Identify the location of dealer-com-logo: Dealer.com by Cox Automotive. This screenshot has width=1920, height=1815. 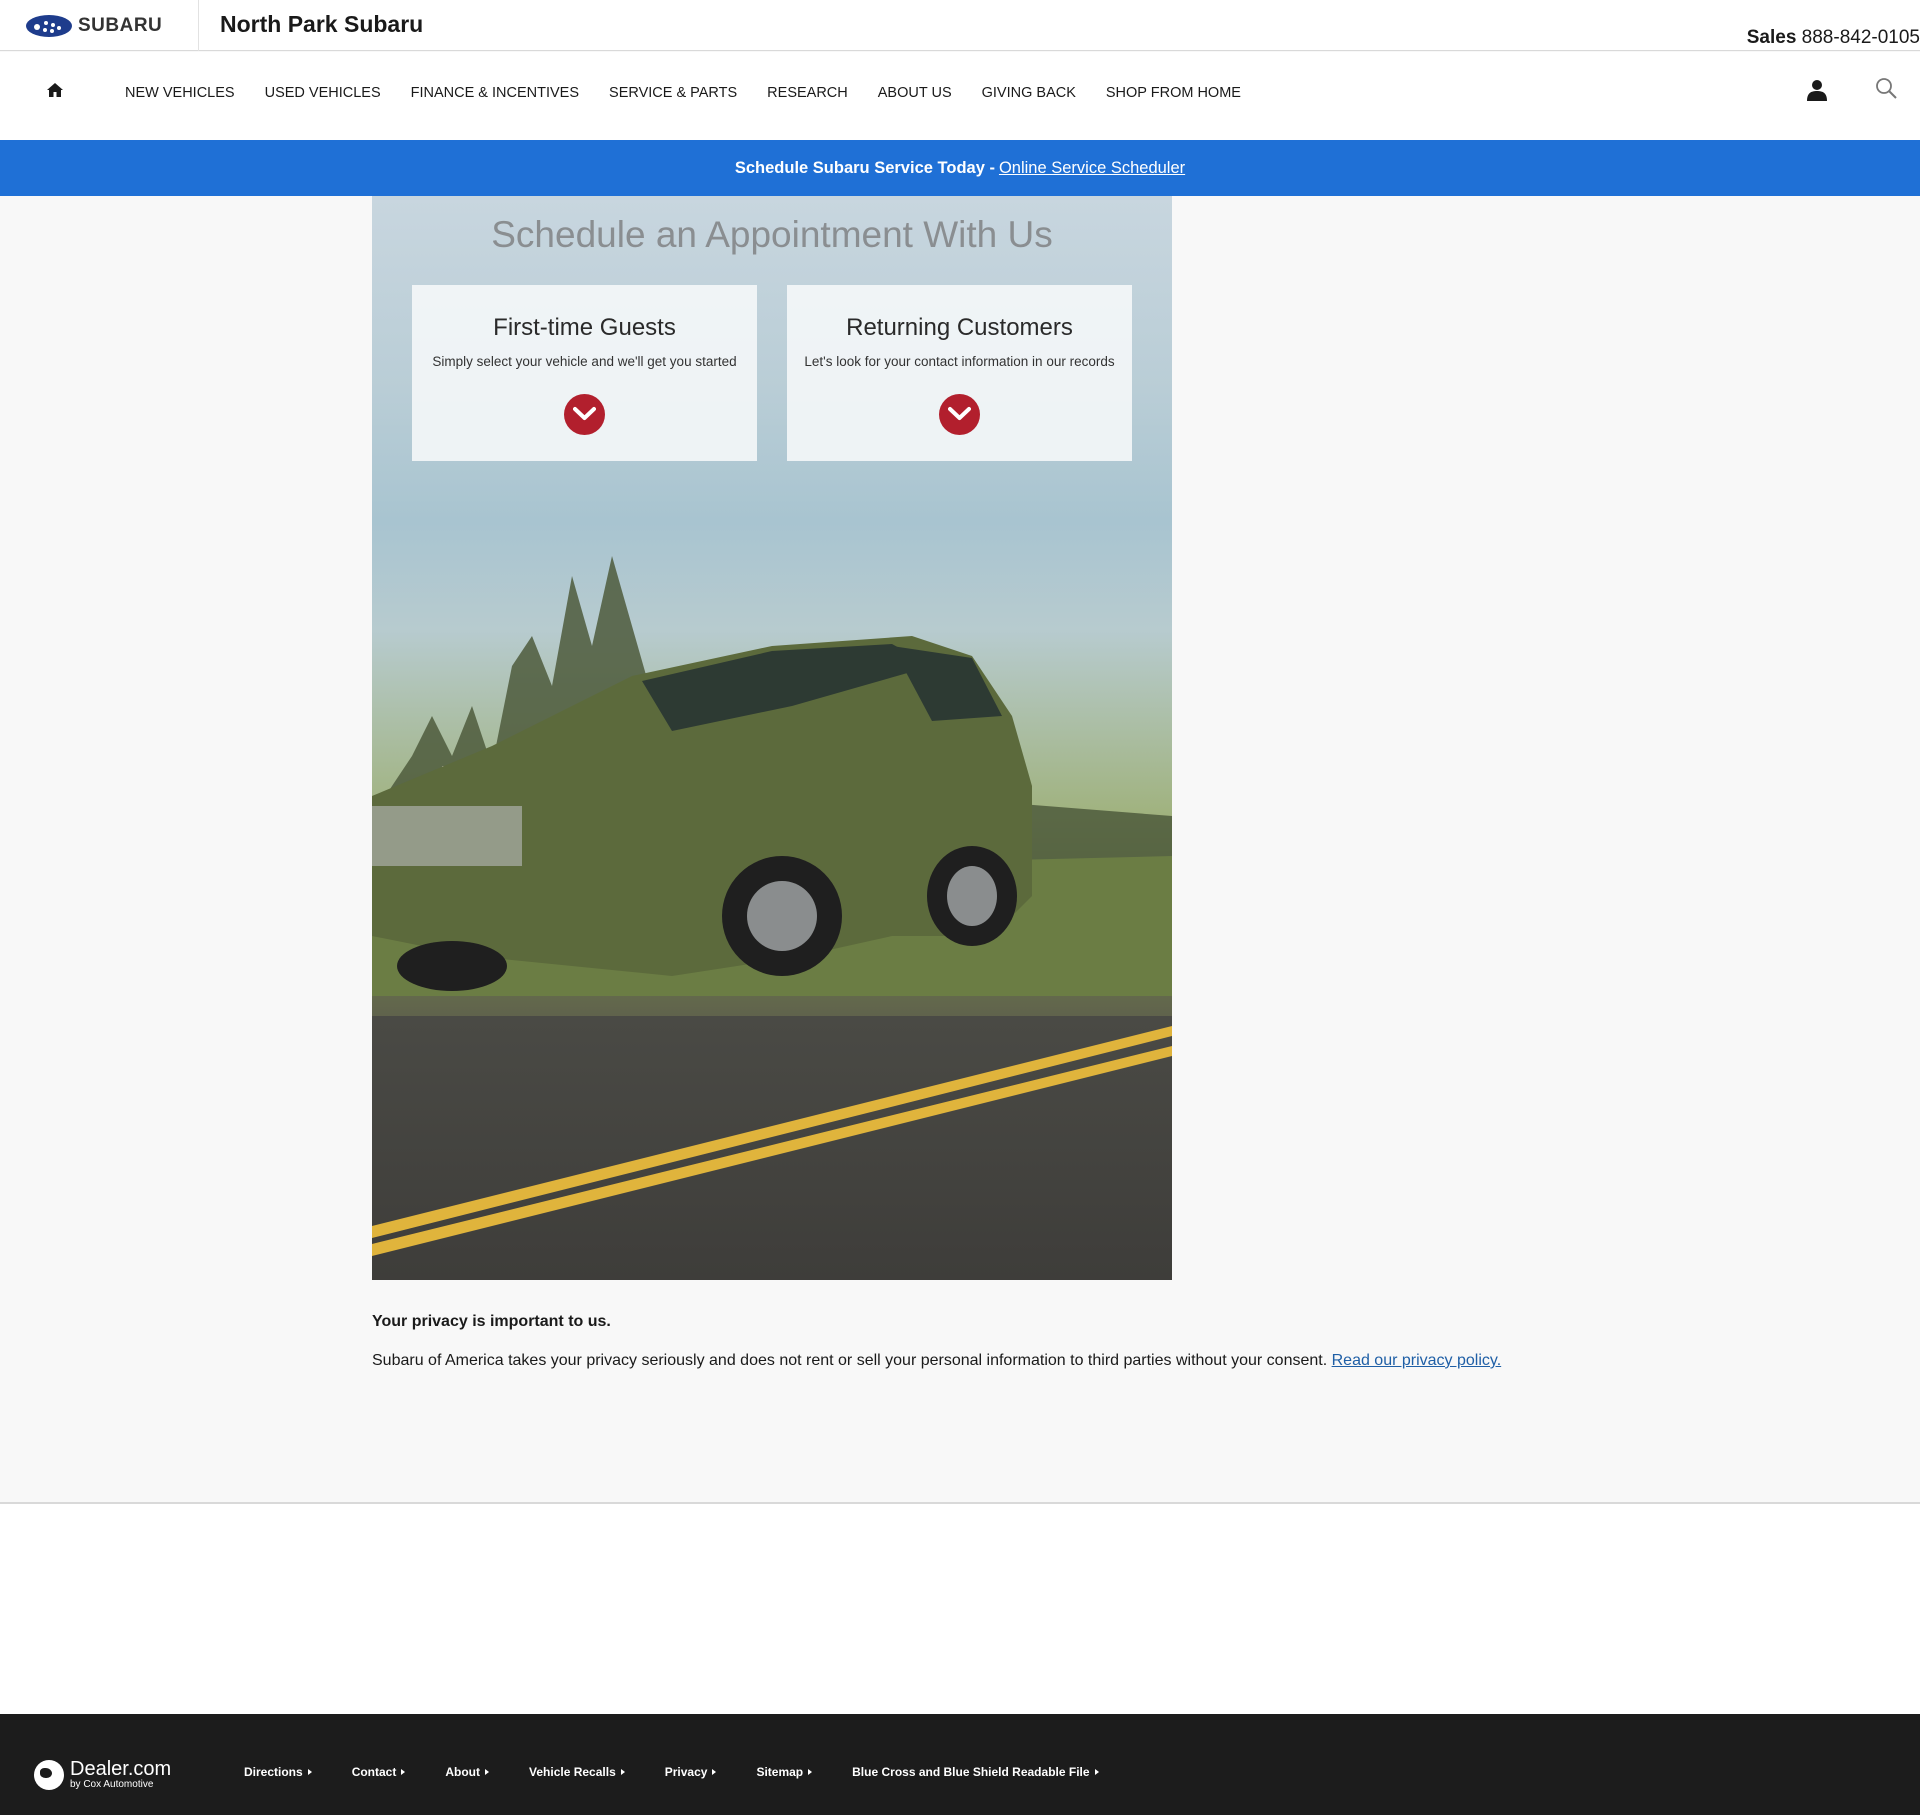
(102, 1774).